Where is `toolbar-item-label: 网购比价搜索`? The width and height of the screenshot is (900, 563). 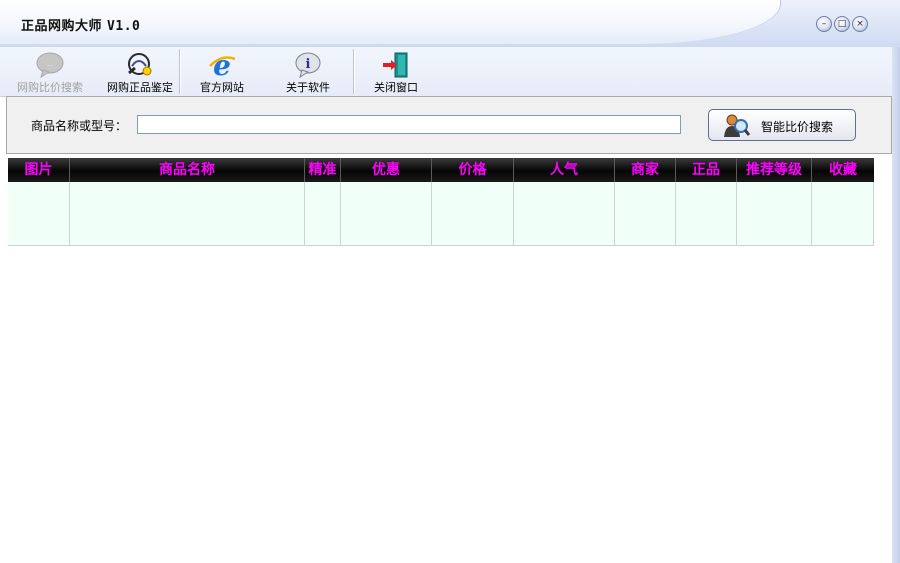 toolbar-item-label: 网购比价搜索 is located at coordinates (50, 87).